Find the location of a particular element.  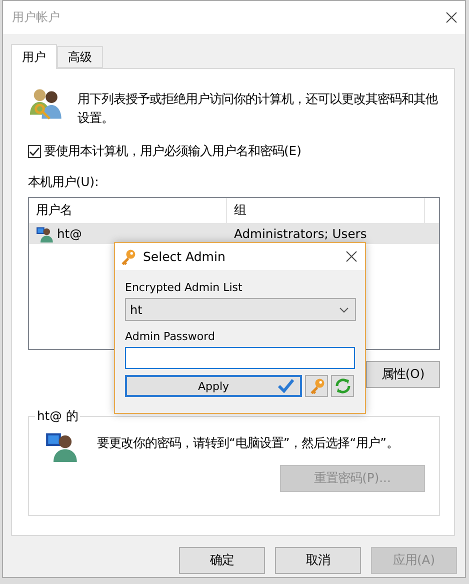

tab: 高级 is located at coordinates (80, 57).